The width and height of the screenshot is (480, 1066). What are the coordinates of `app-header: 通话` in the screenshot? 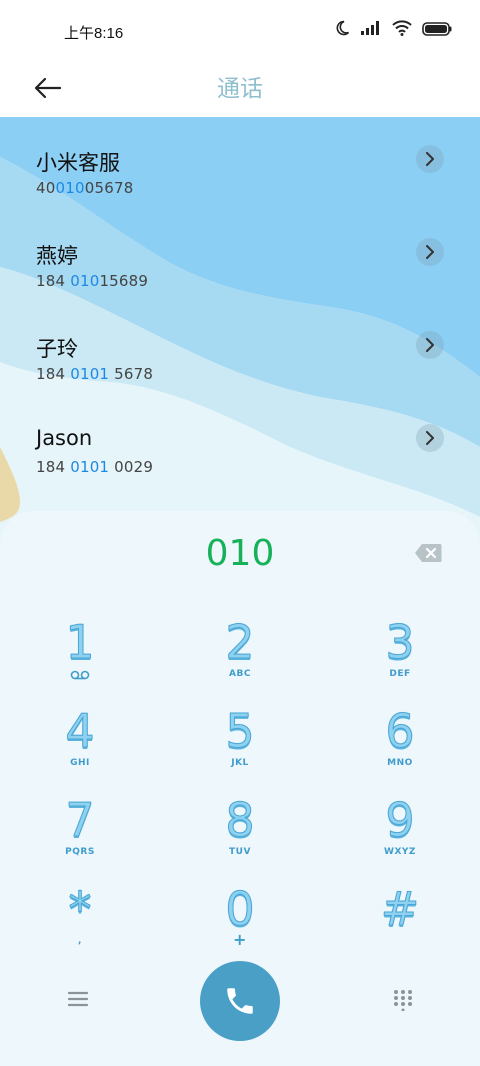 It's located at (240, 88).